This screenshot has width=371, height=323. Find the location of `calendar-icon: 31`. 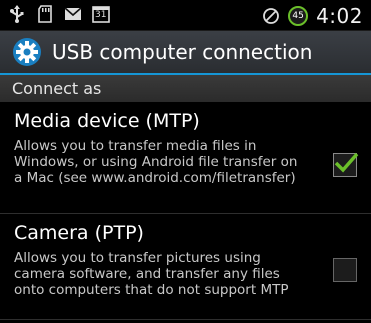

calendar-icon: 31 is located at coordinates (101, 14).